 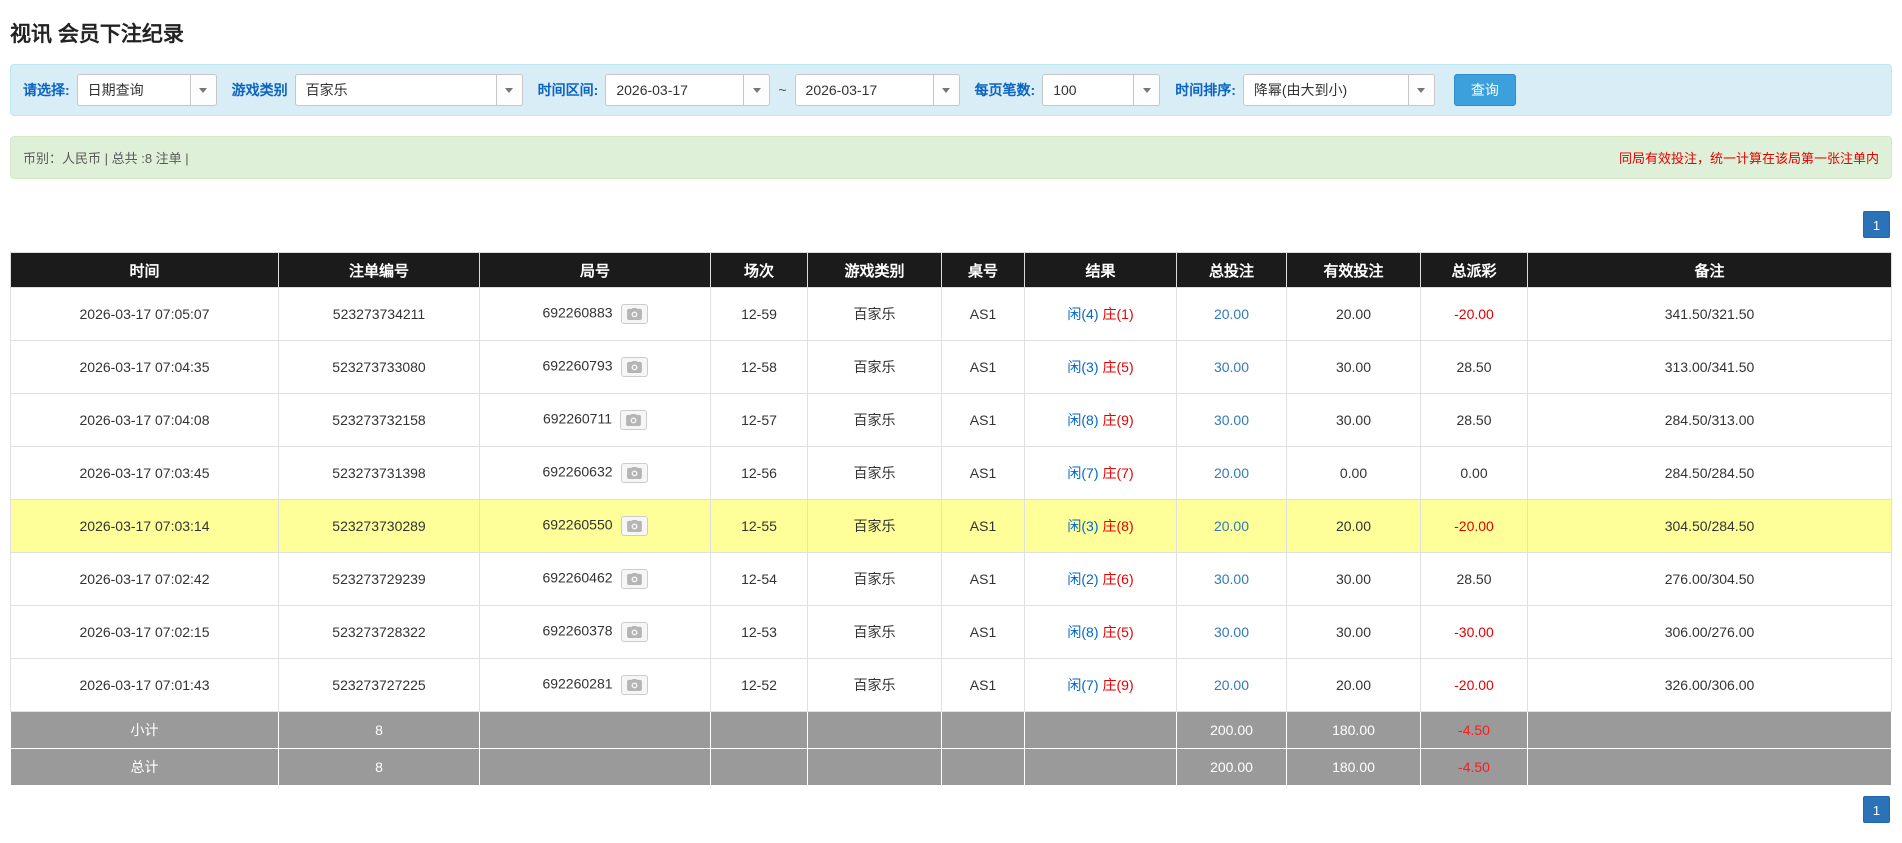 What do you see at coordinates (1231, 767) in the screenshot?
I see `total-total-bet: 200.00` at bounding box center [1231, 767].